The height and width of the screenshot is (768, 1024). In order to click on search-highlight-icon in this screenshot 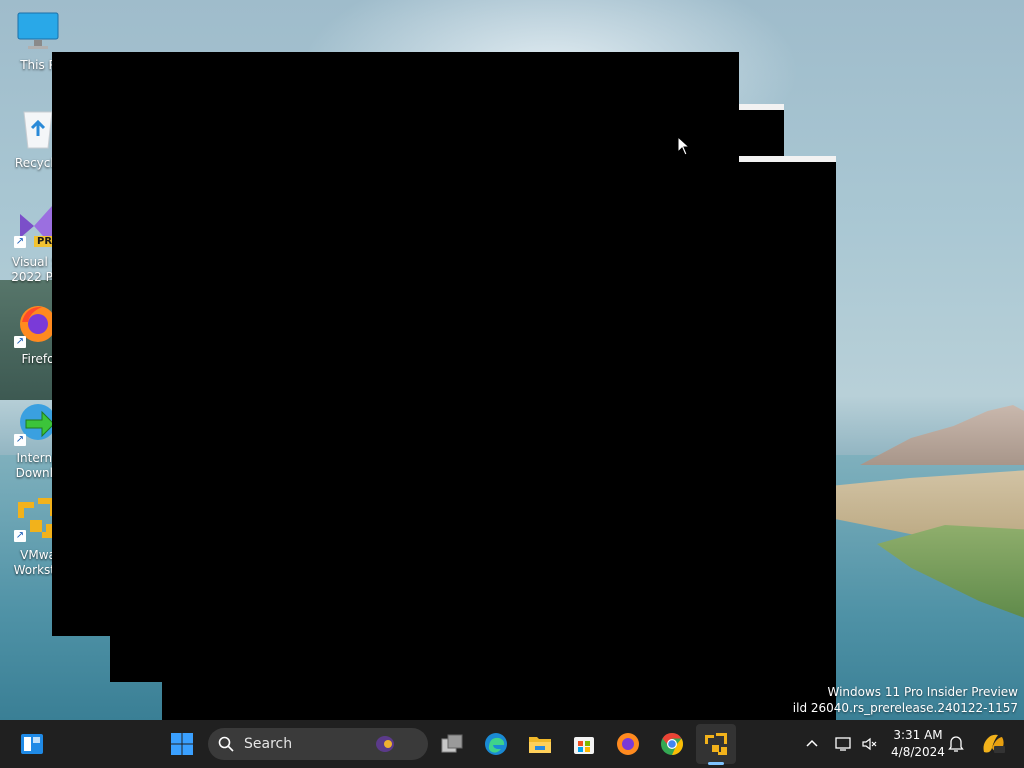, I will do `click(385, 744)`.